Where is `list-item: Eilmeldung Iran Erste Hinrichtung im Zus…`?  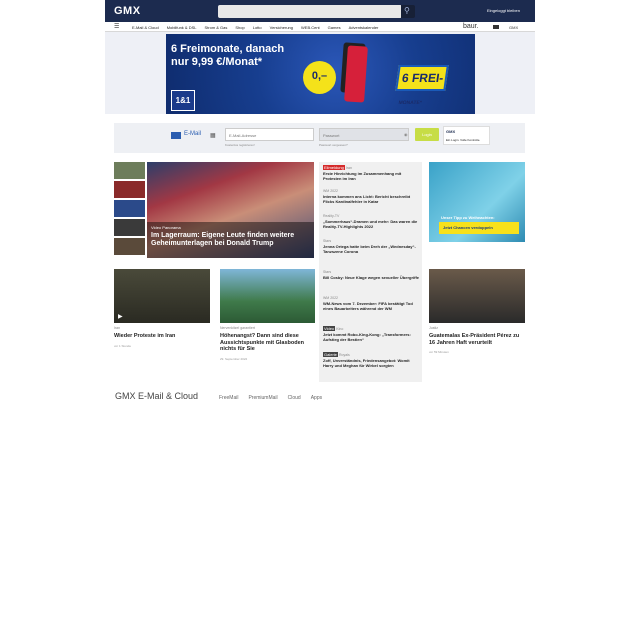 list-item: Eilmeldung Iran Erste Hinrichtung im Zus… is located at coordinates (371, 173).